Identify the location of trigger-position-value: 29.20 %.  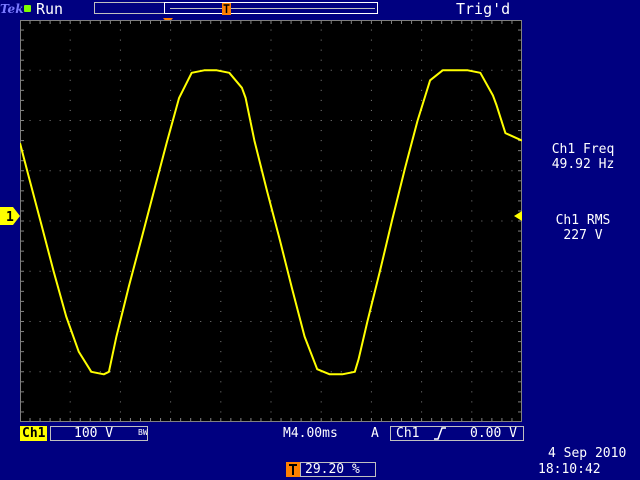
(332, 469).